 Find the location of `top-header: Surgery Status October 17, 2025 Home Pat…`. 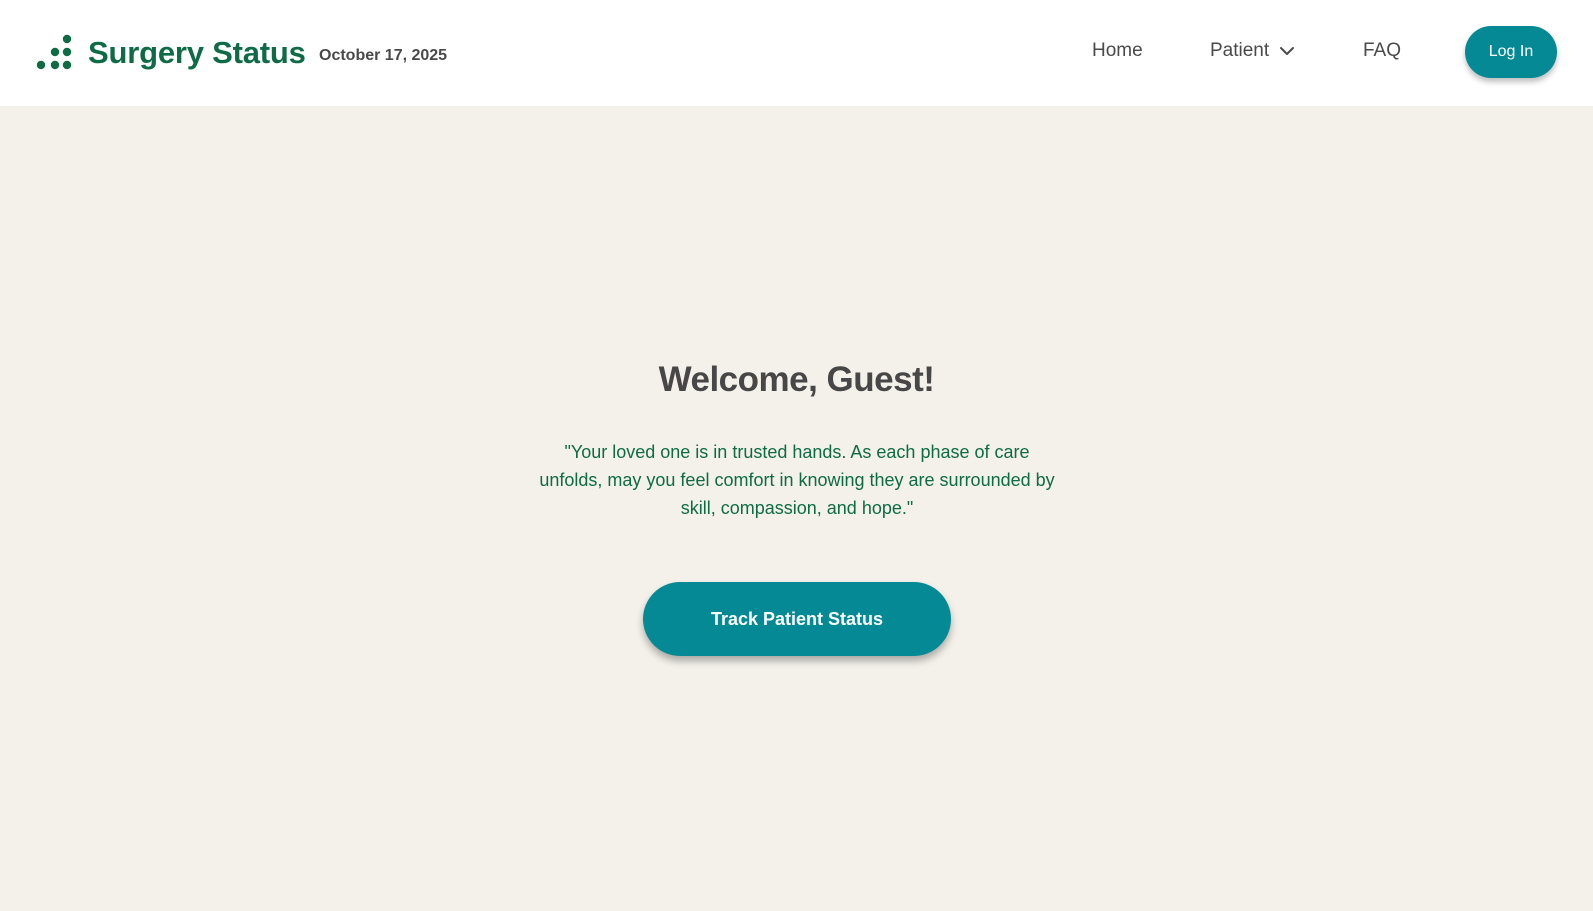

top-header: Surgery Status October 17, 2025 Home Pat… is located at coordinates (796, 53).